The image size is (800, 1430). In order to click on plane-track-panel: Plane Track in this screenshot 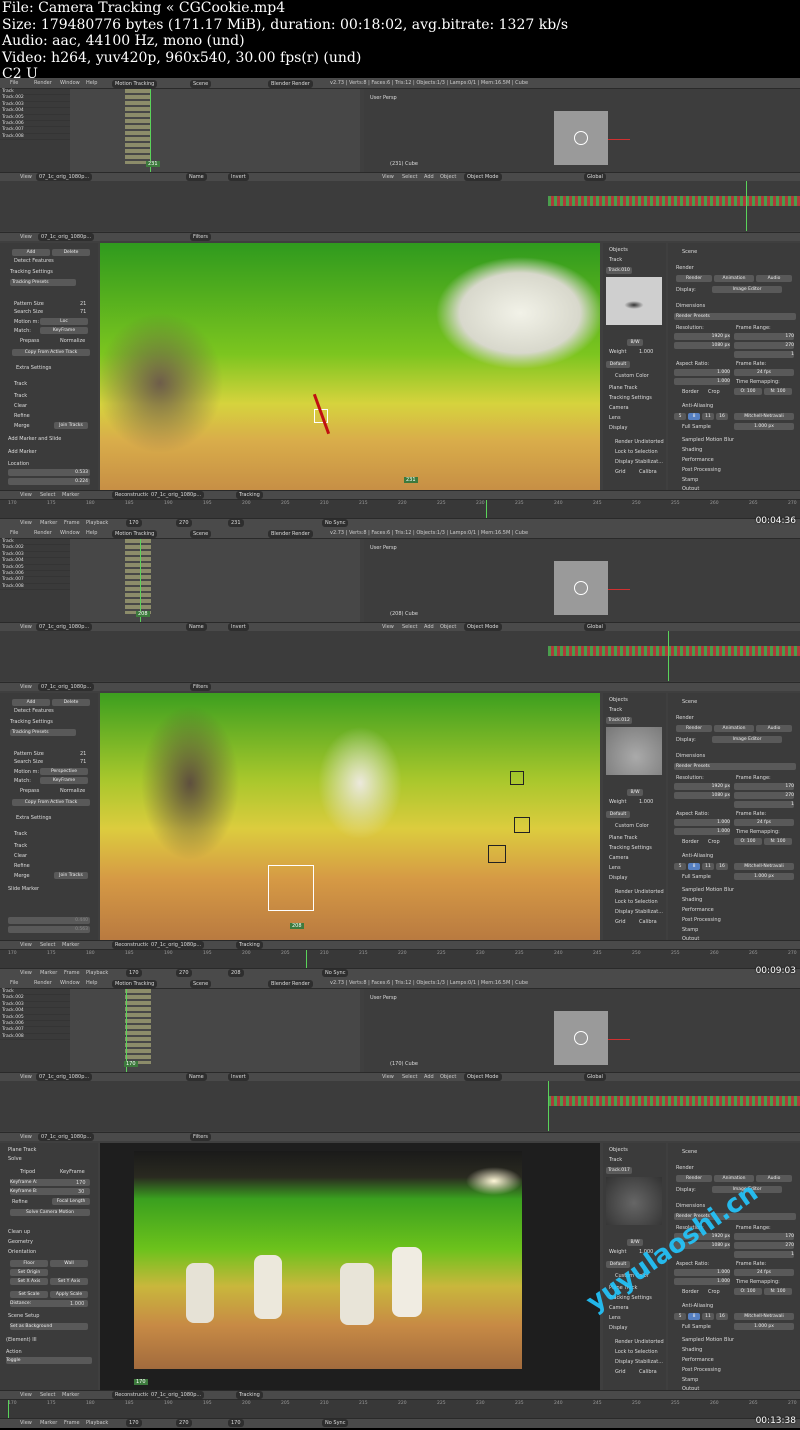, I will do `click(623, 838)`.